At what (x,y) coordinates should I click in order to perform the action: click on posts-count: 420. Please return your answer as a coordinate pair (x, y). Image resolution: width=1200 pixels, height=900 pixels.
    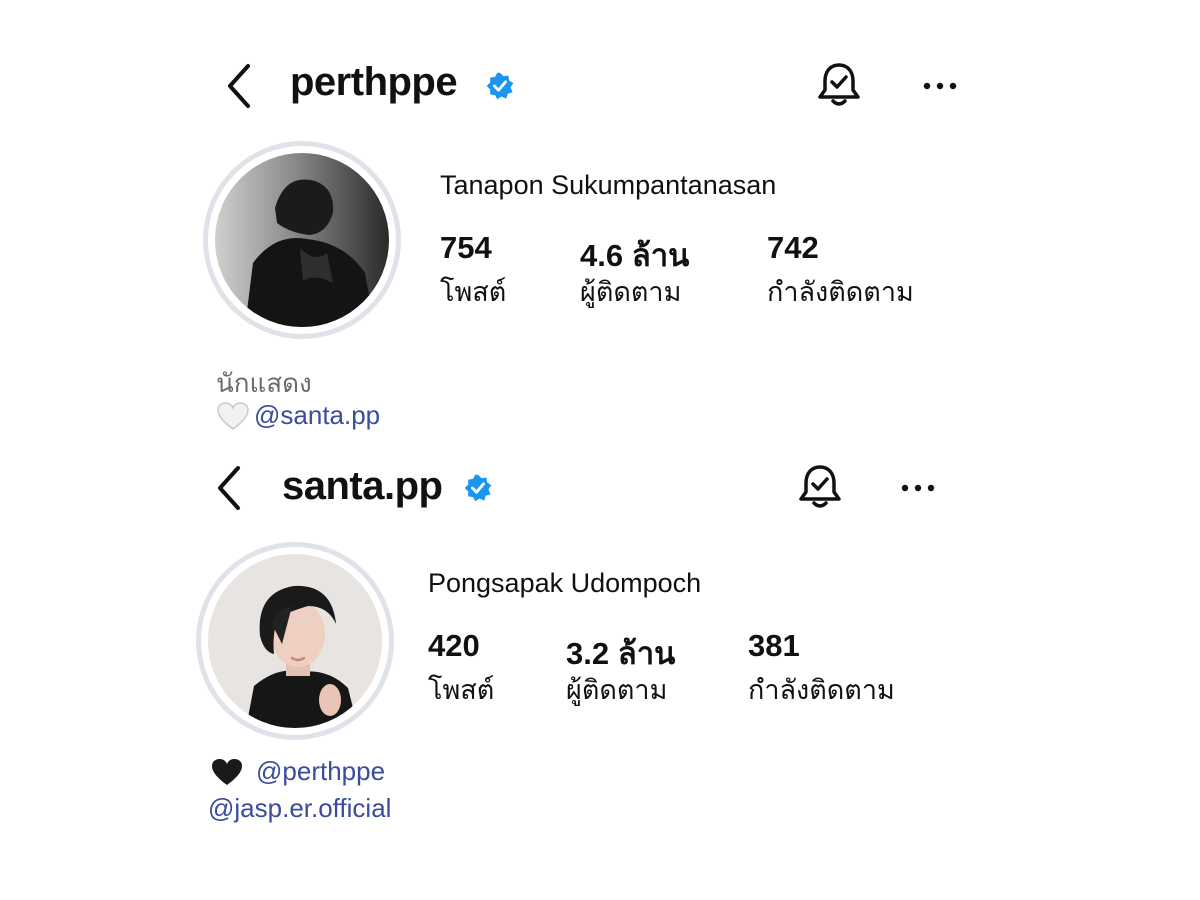
    Looking at the image, I should click on (454, 646).